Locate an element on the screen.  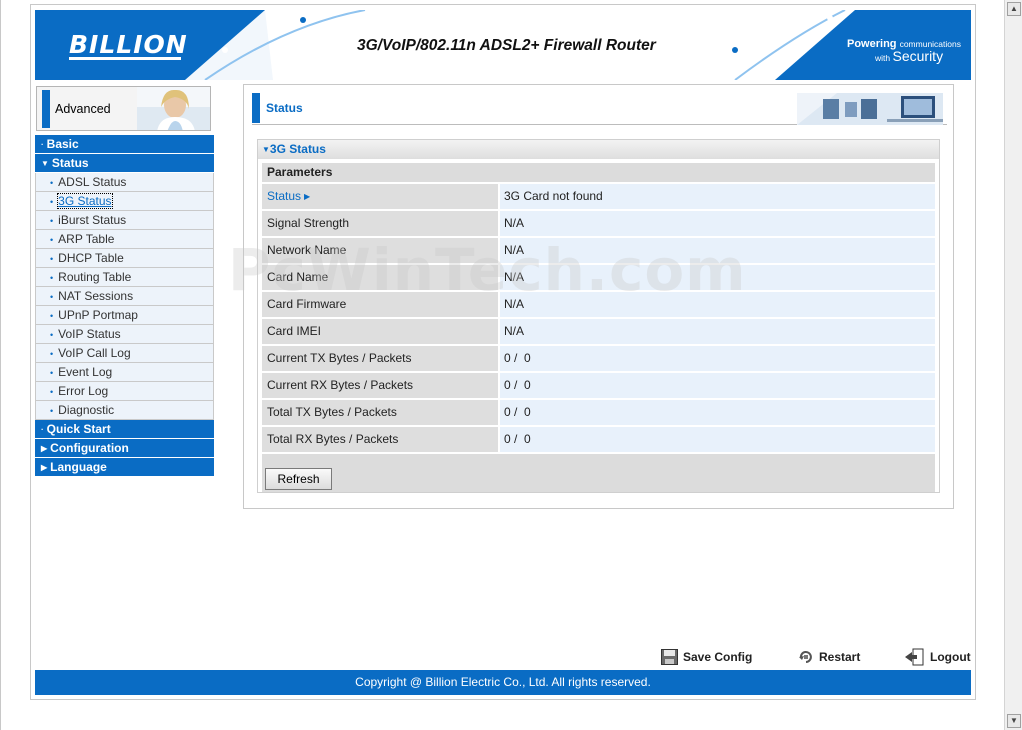
sidebar-item-voip-status: • VoIP Status is located at coordinates (124, 334).